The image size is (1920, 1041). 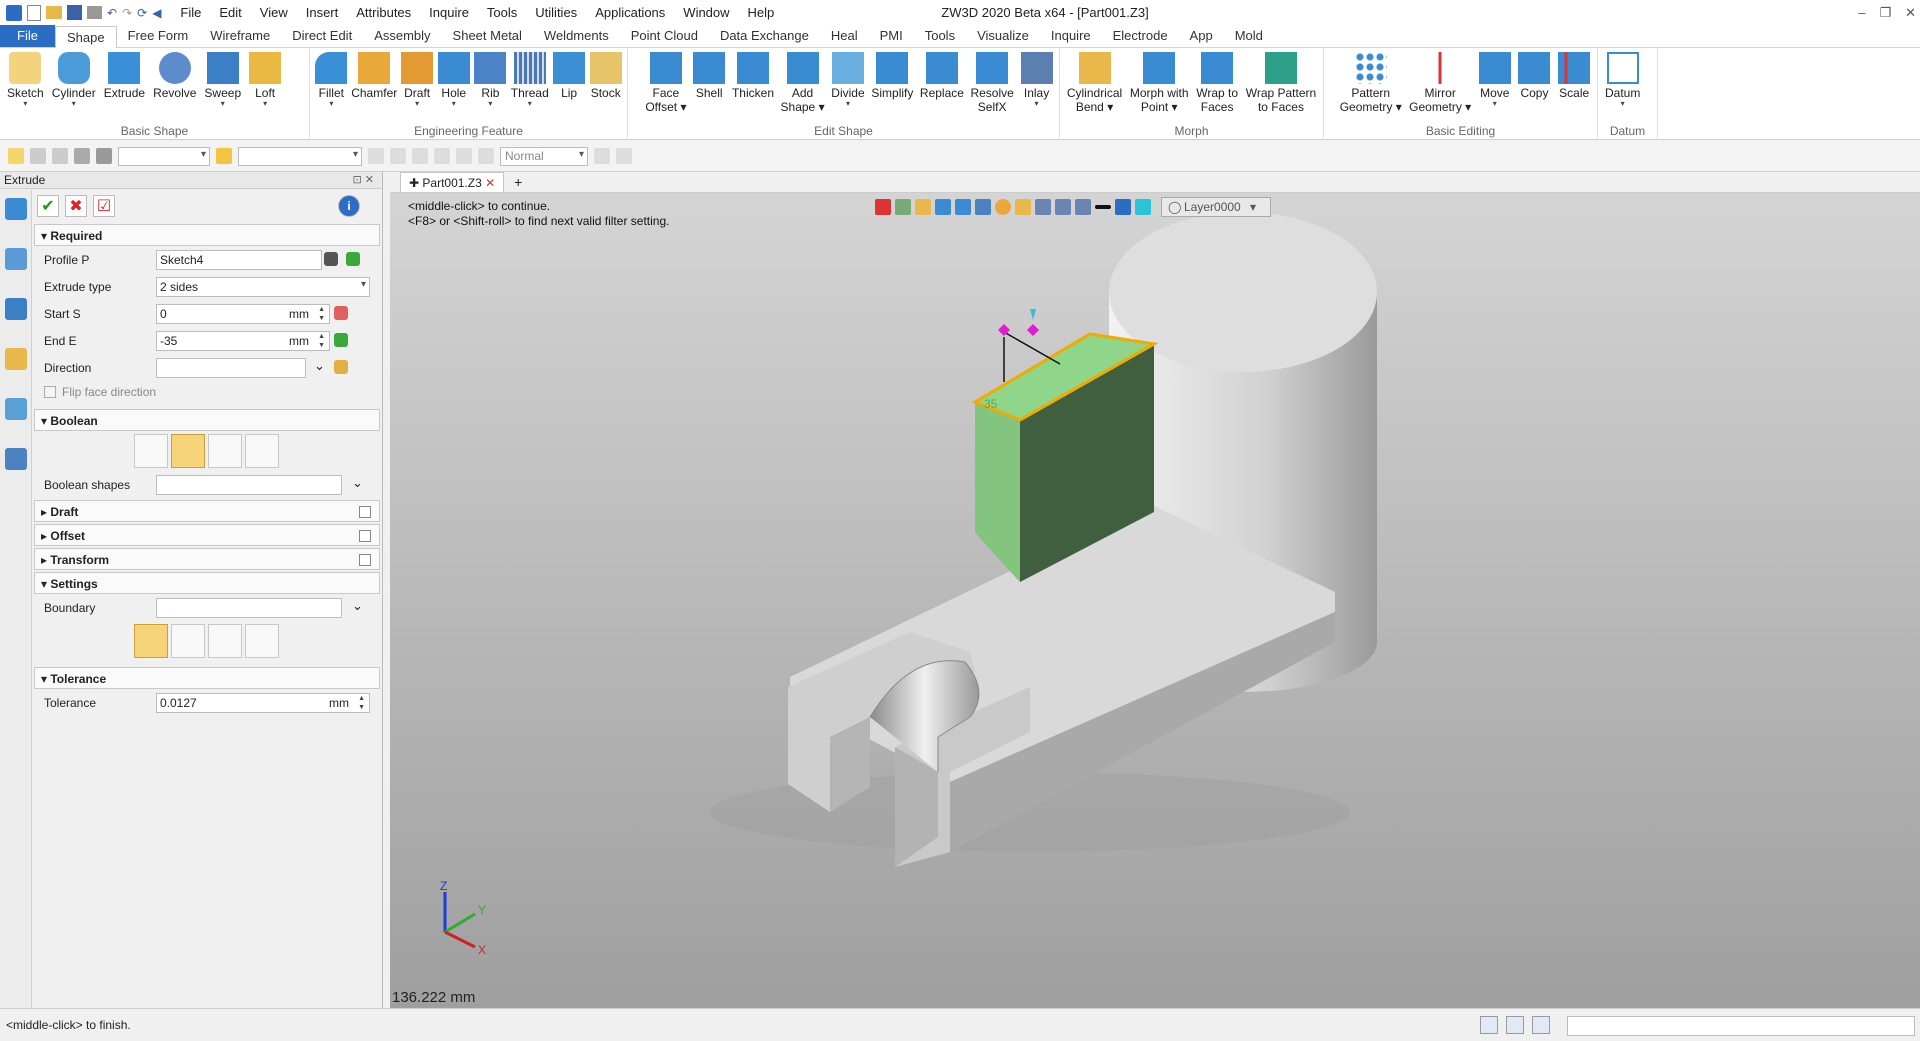 What do you see at coordinates (225, 451) in the screenshot?
I see `boolean-remove-icon` at bounding box center [225, 451].